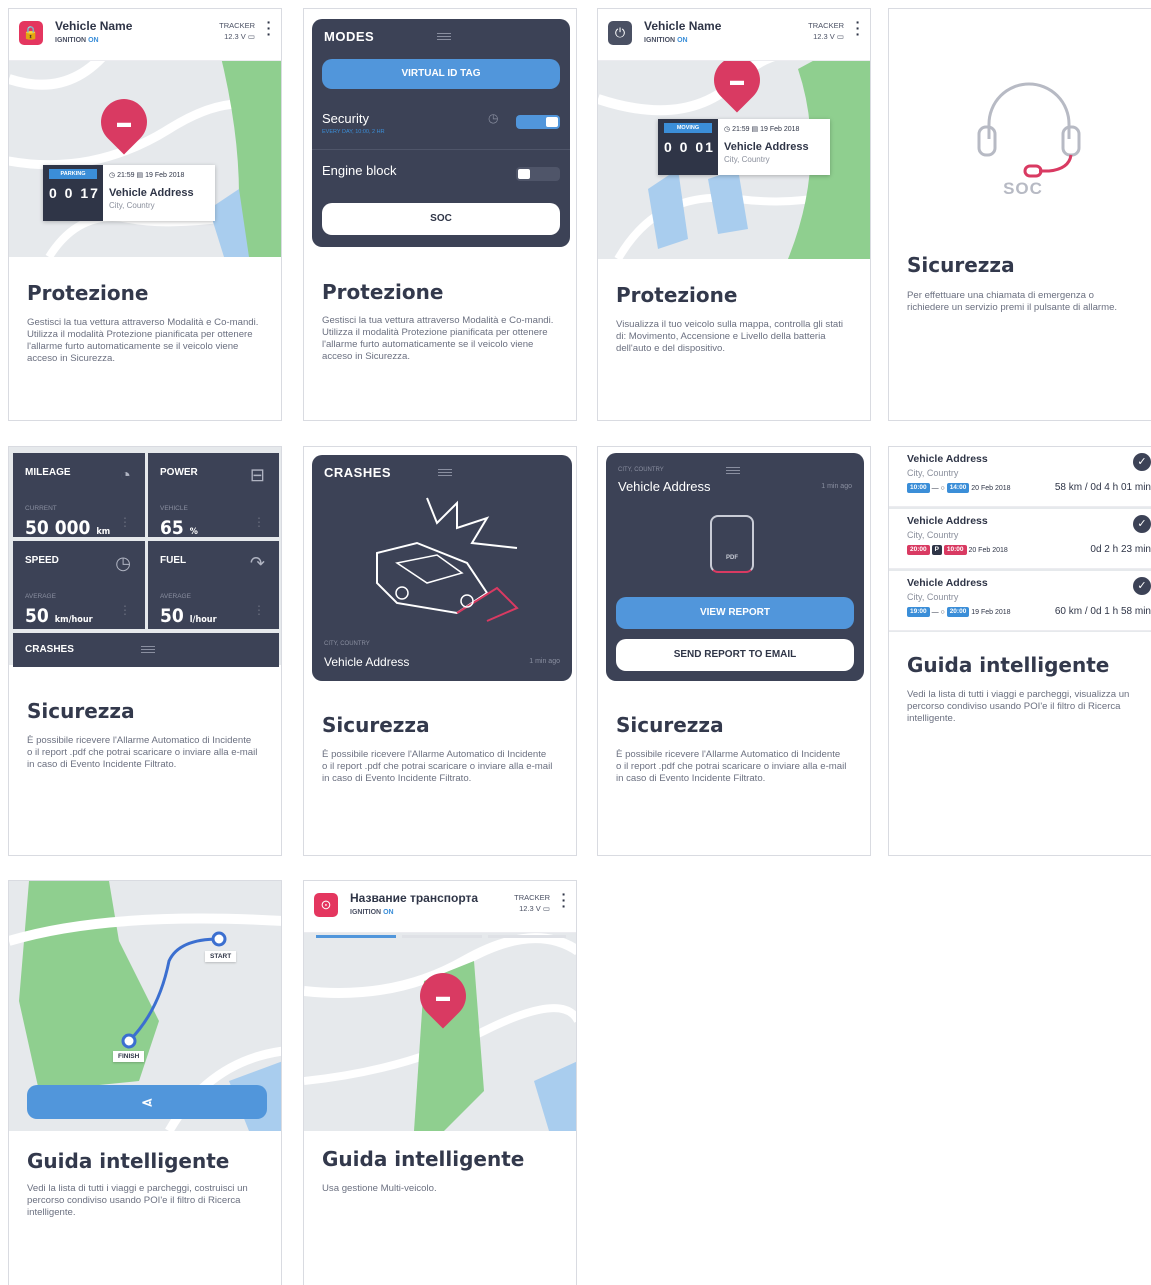 This screenshot has width=1151, height=1285. What do you see at coordinates (1102, 487) in the screenshot?
I see `trip-summary: 58 km / 0d 4 h 01 min` at bounding box center [1102, 487].